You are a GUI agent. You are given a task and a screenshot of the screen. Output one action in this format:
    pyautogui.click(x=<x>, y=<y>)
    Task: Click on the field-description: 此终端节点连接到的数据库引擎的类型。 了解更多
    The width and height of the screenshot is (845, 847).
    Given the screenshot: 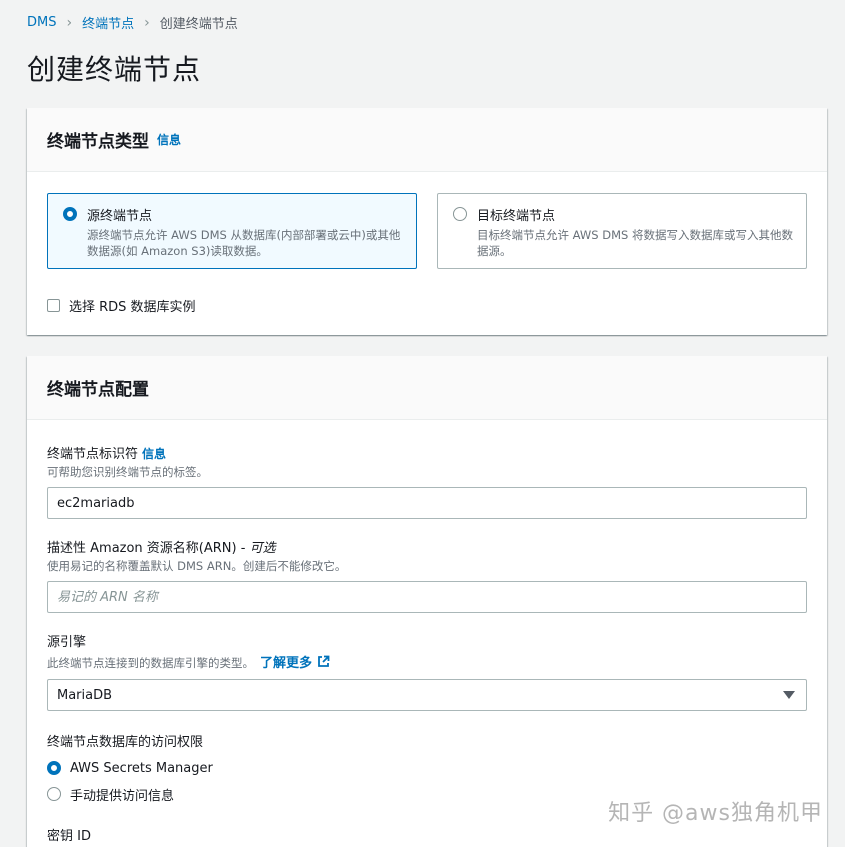 What is the action you would take?
    pyautogui.click(x=427, y=661)
    